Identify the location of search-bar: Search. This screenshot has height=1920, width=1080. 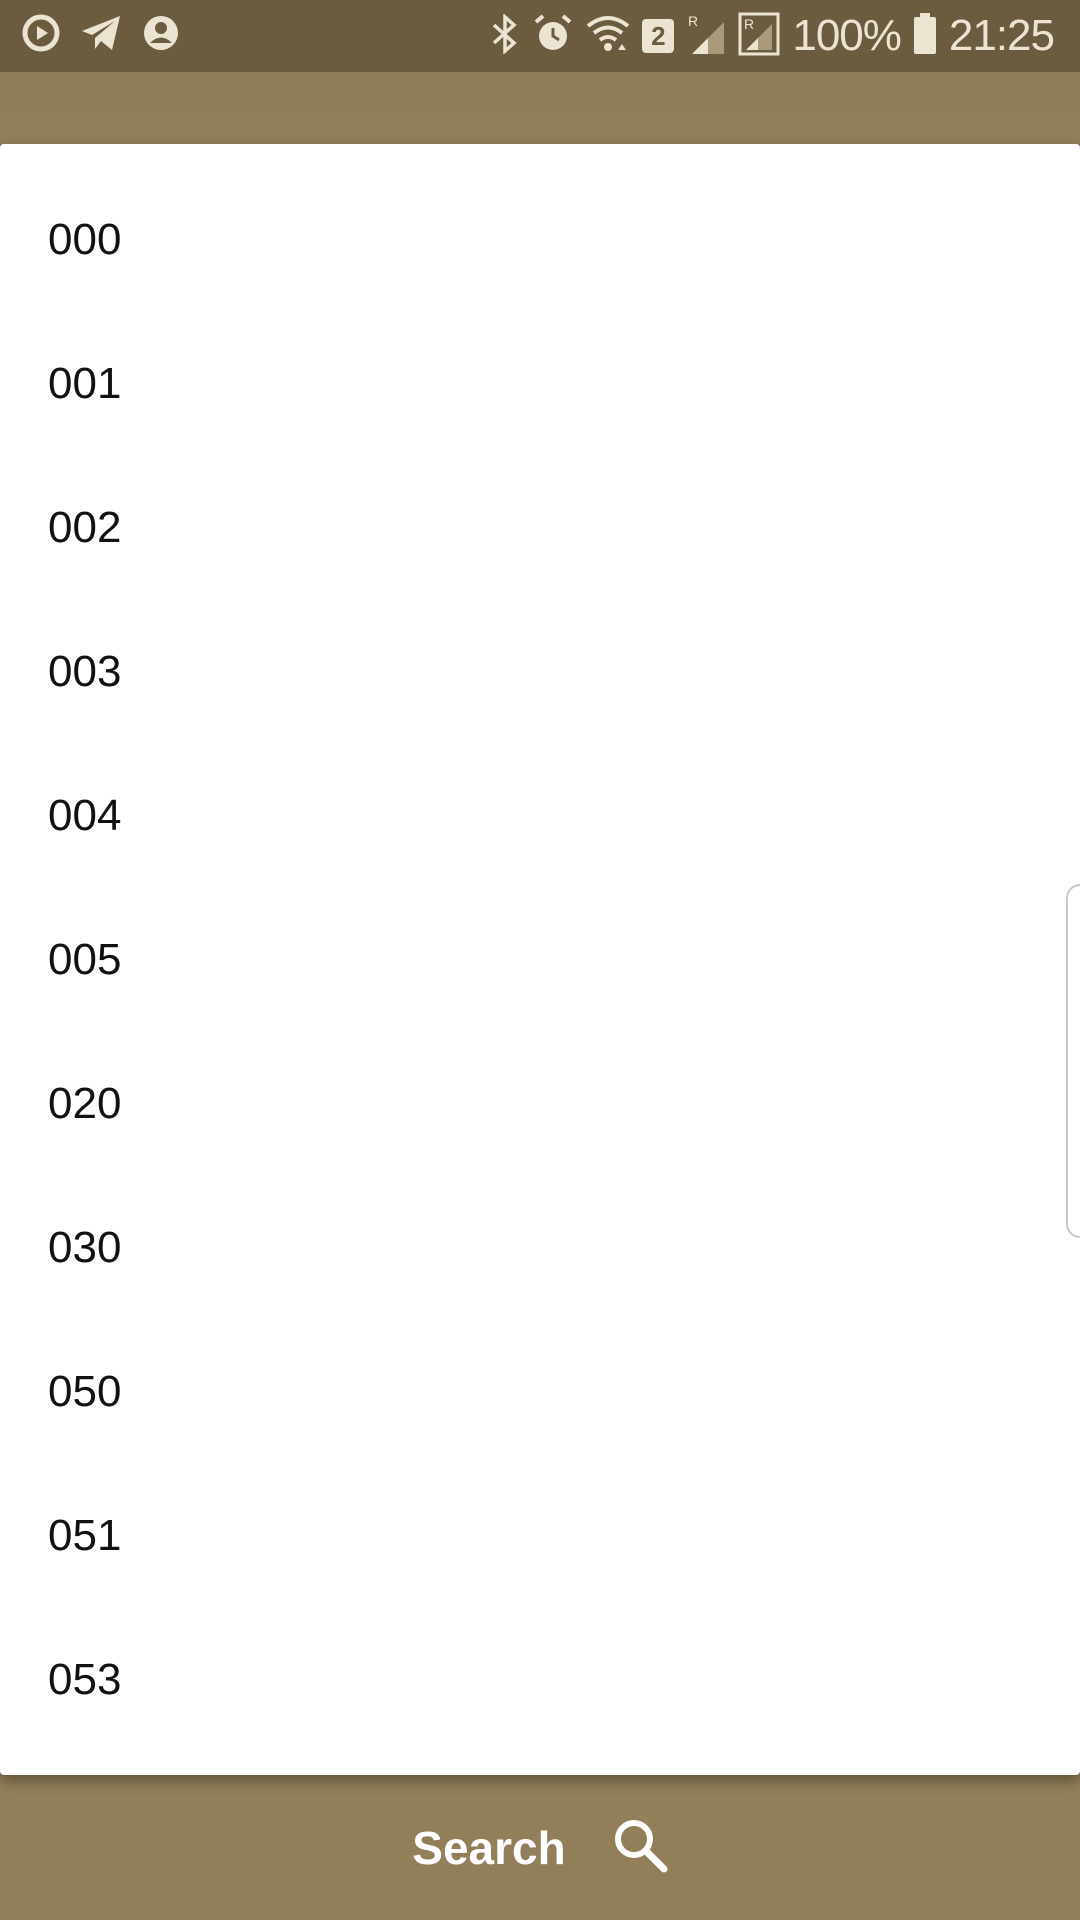
(540, 1847).